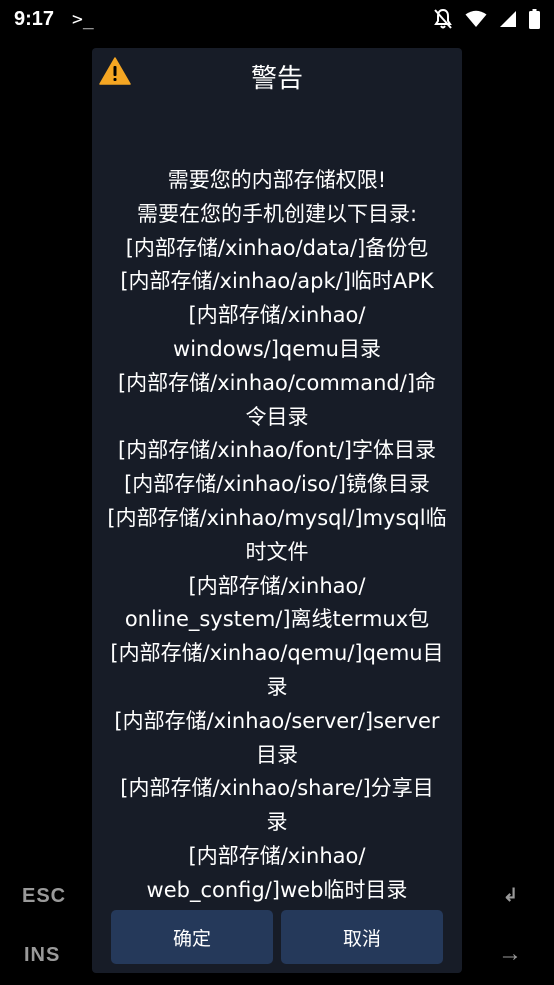 The height and width of the screenshot is (985, 554). What do you see at coordinates (277, 653) in the screenshot?
I see `message-line: [内部存储/xinhao/qemu/]qemu目` at bounding box center [277, 653].